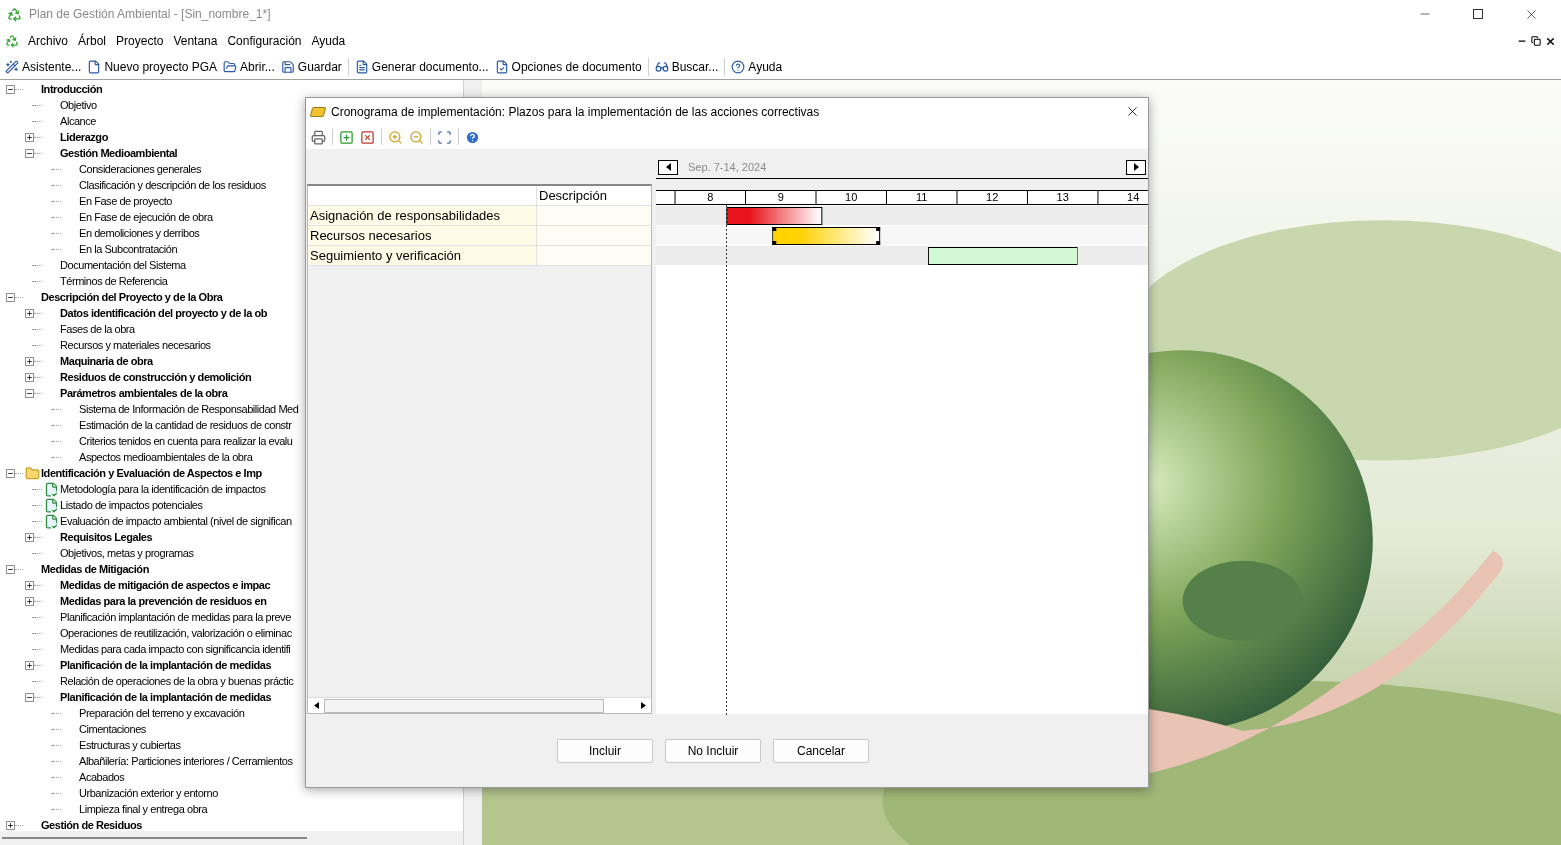 This screenshot has width=1561, height=845. I want to click on tree-item: Operaciones de reutilización, valorización o eliminac, so click(176, 633).